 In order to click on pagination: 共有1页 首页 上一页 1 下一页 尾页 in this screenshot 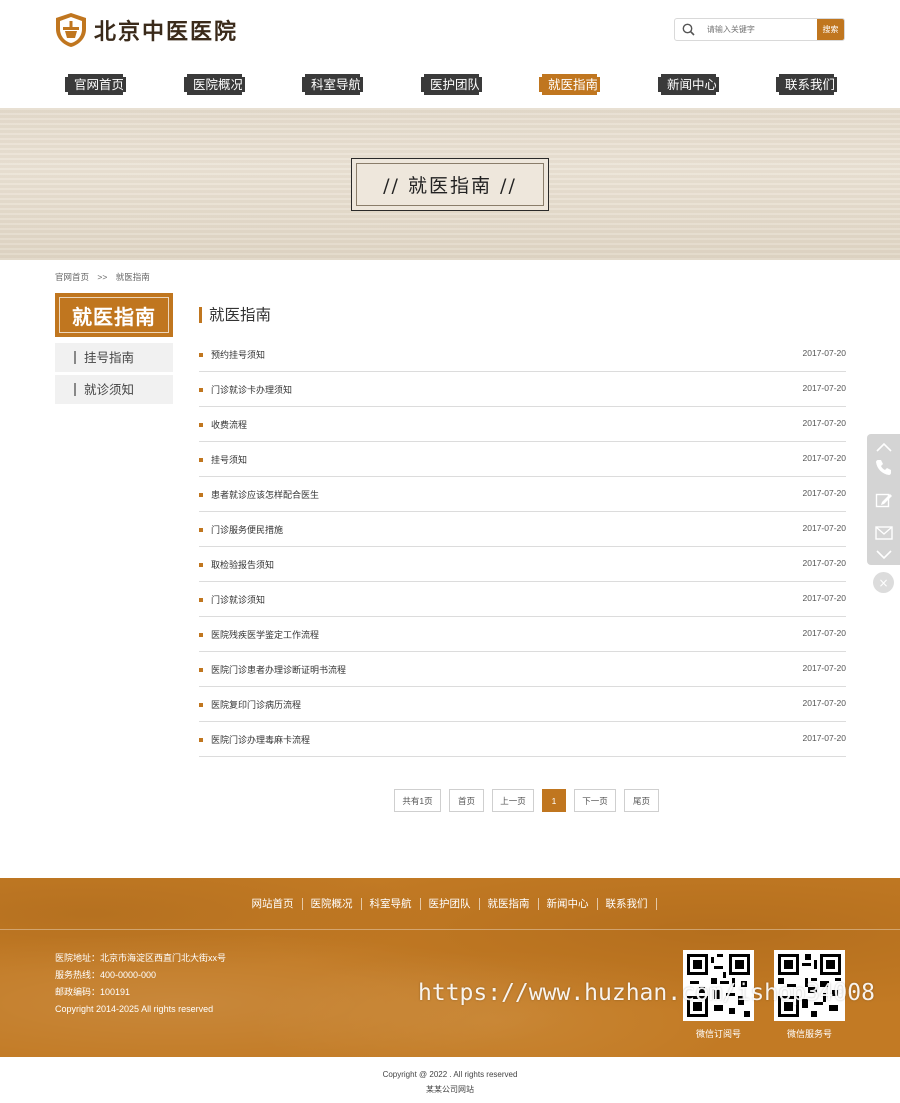, I will do `click(530, 800)`.